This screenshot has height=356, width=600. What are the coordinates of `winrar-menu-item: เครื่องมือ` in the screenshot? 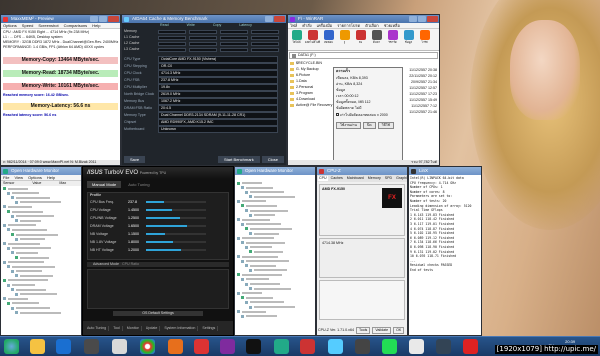 It's located at (325, 25).